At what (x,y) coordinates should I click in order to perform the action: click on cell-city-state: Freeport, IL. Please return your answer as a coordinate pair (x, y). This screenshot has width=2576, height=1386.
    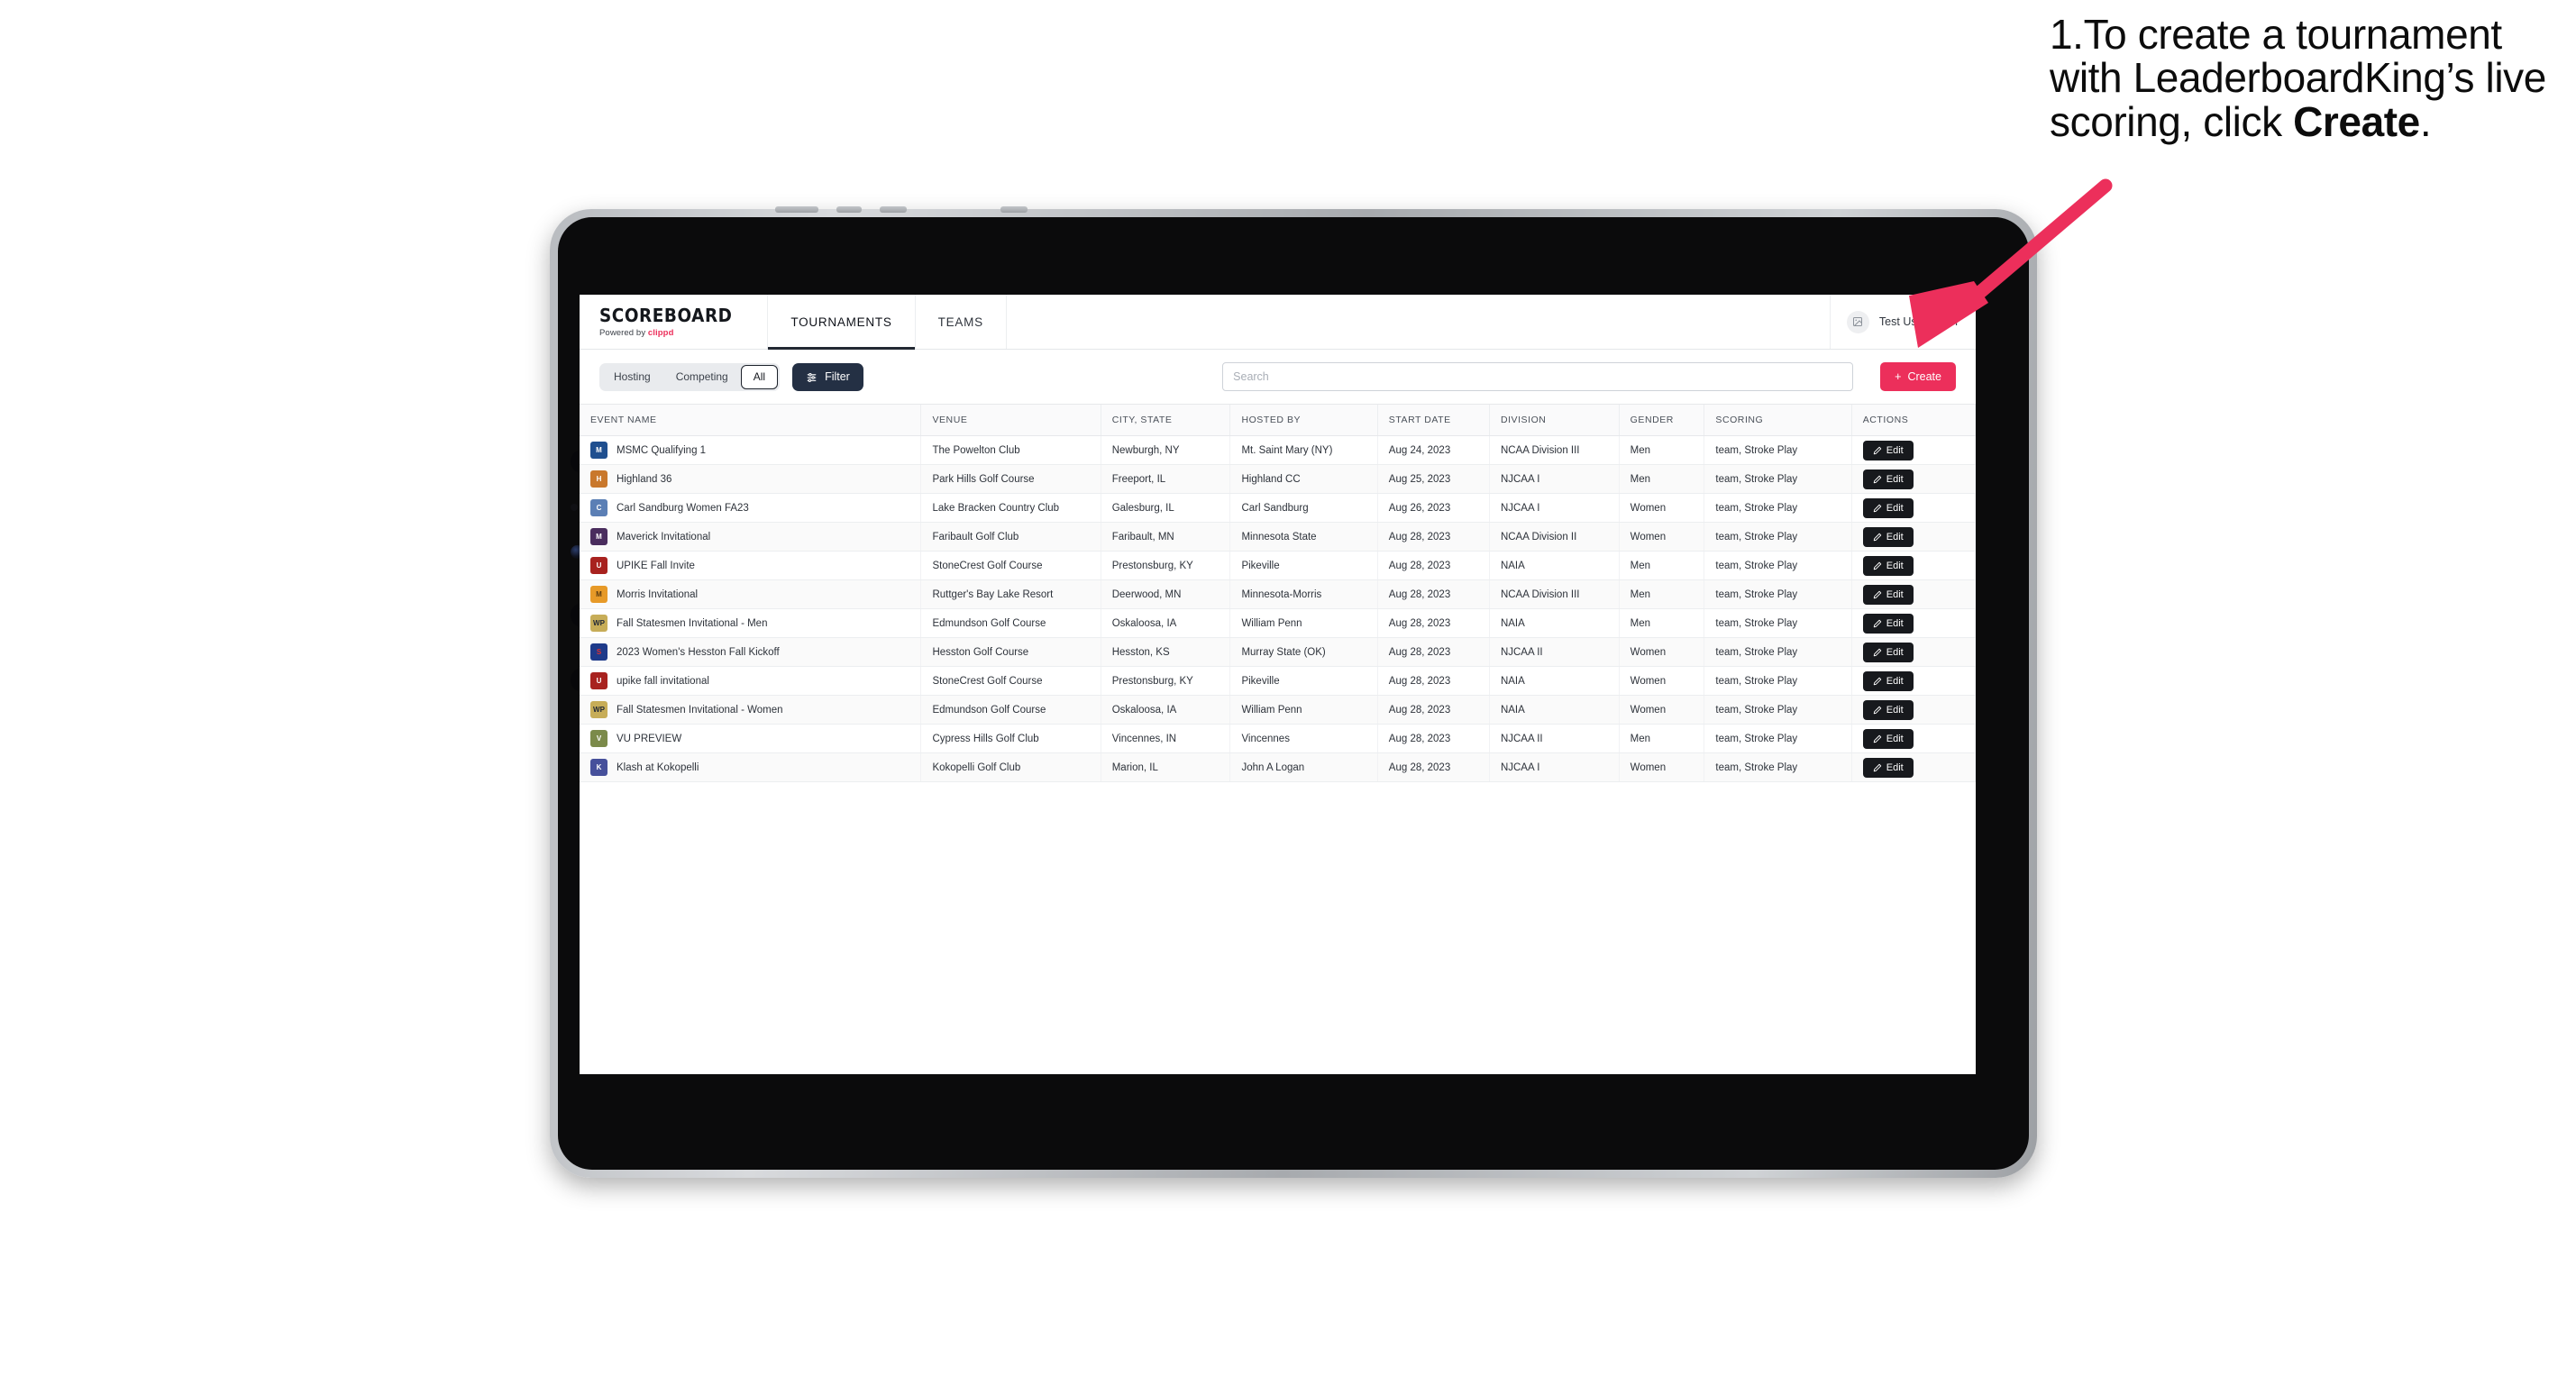
    Looking at the image, I should click on (1166, 479).